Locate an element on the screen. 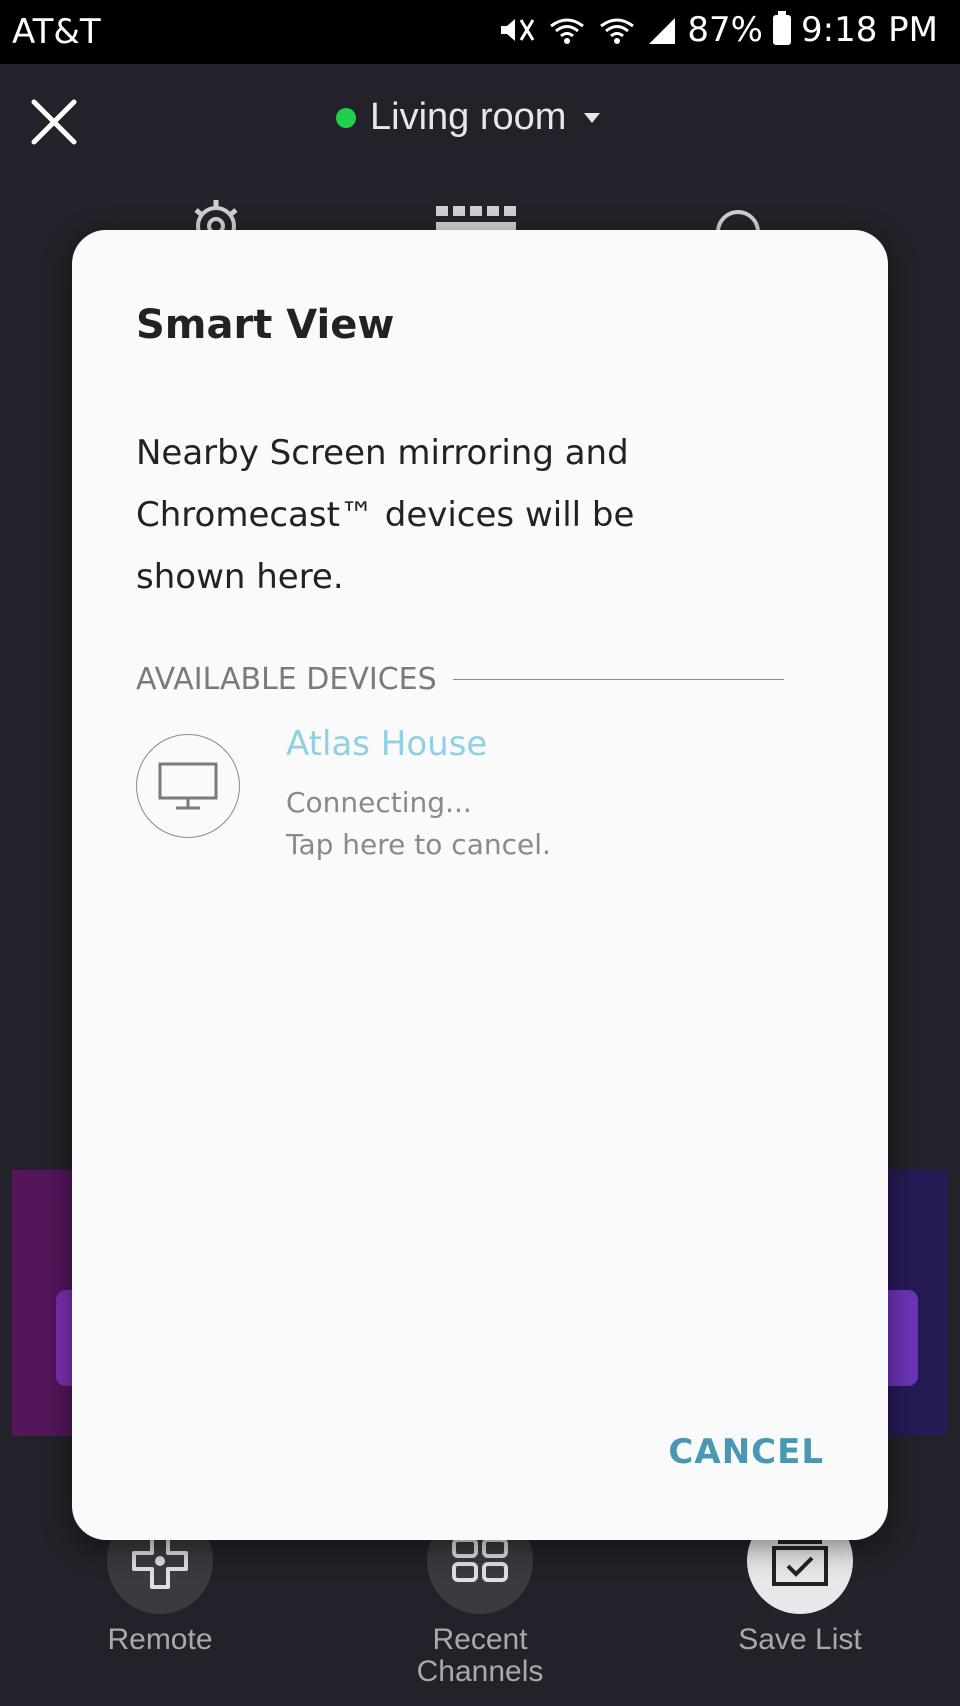  clock: 9:18 PM is located at coordinates (869, 30).